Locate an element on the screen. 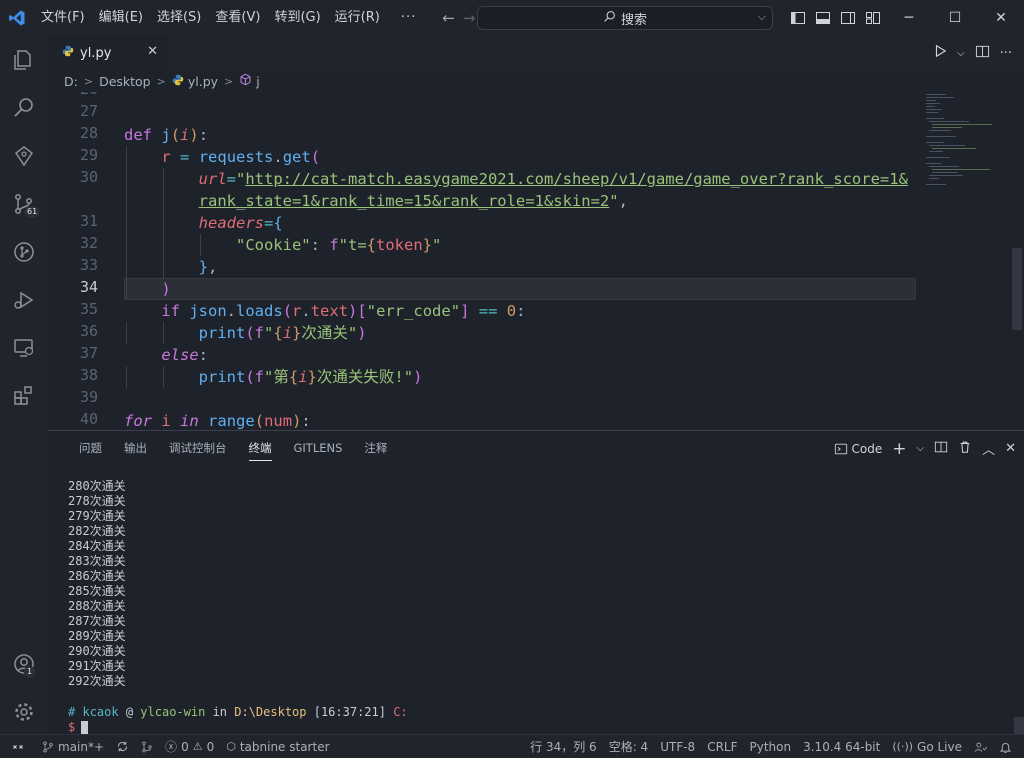 Image resolution: width=1024 pixels, height=758 pixels. terminal-line: 283次通关 is located at coordinates (97, 561).